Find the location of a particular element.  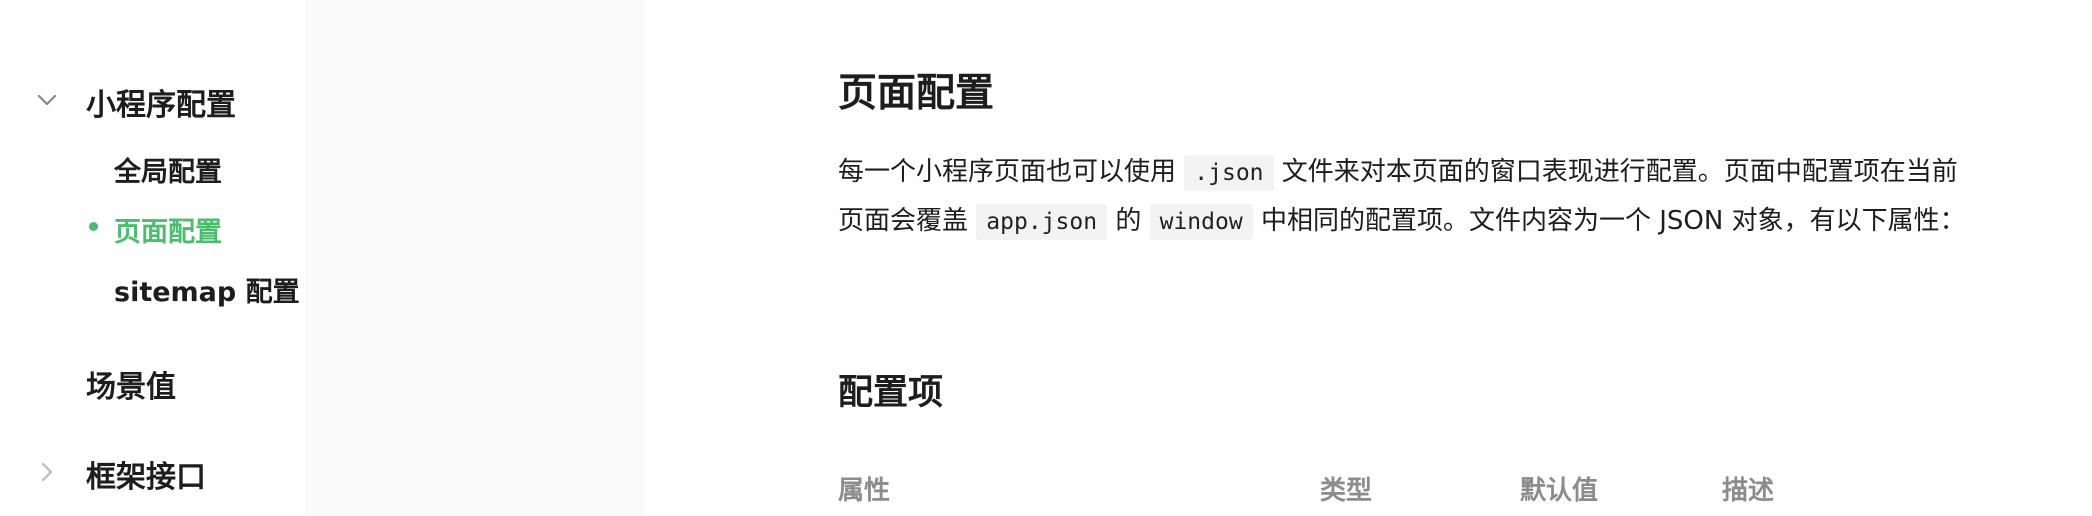

active-indicator-dot is located at coordinates (93, 226).